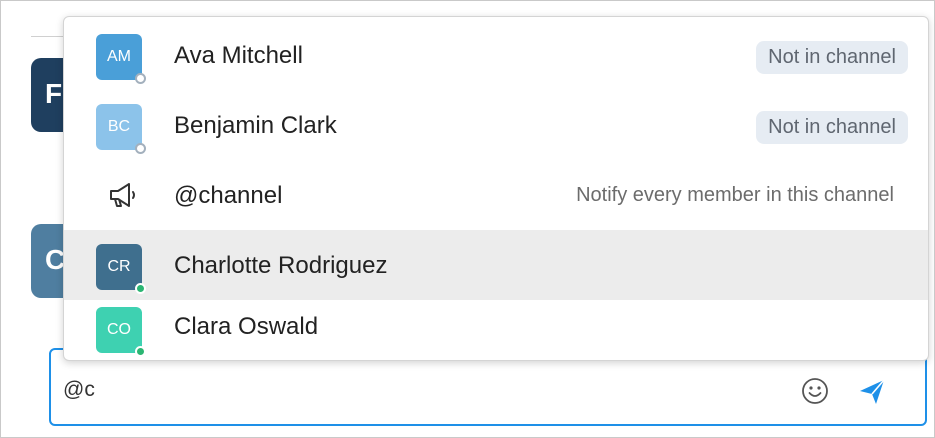  Describe the element at coordinates (246, 326) in the screenshot. I see `user-name: Clara Oswald` at that location.